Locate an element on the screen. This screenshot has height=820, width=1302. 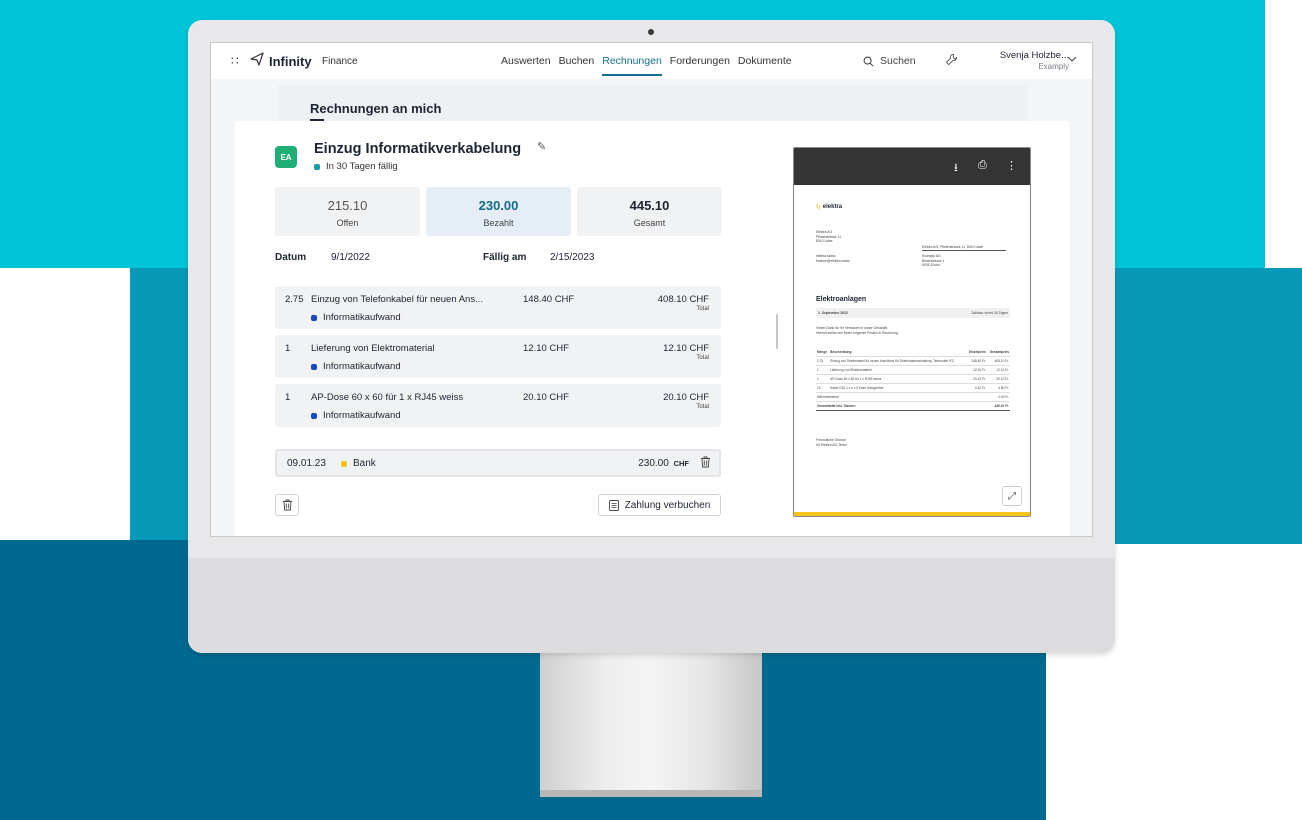
avatar: EA is located at coordinates (286, 157).